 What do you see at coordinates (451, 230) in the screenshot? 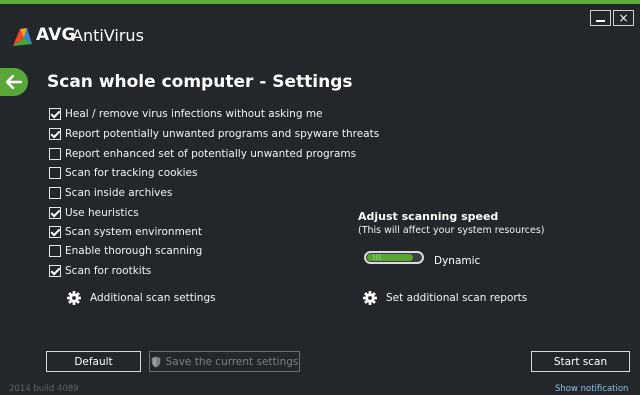
I see `speed-subtitle: (This will affect your system resources)` at bounding box center [451, 230].